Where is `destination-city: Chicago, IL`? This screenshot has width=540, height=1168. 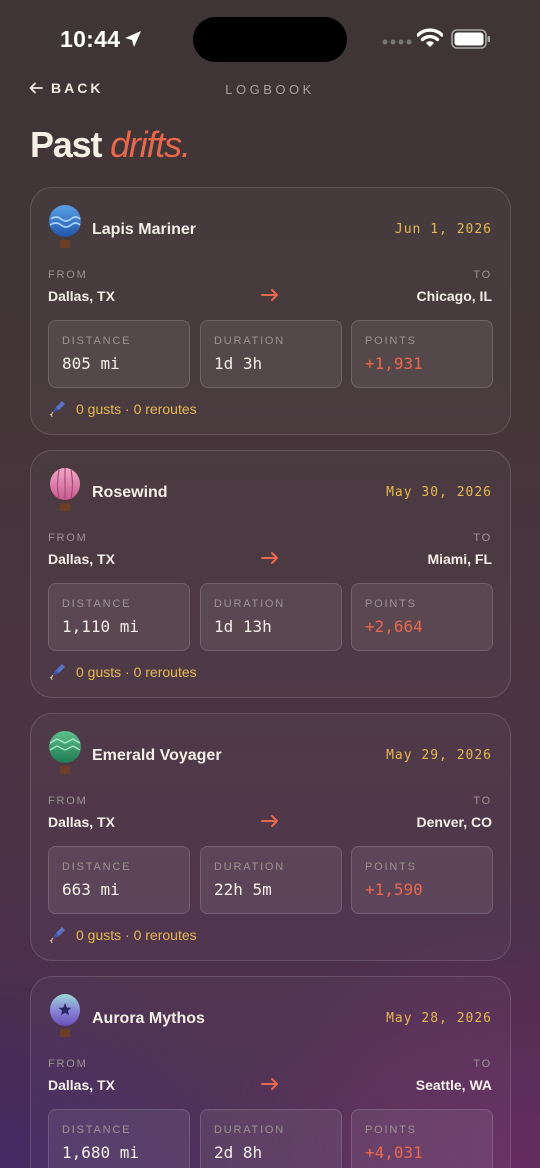 destination-city: Chicago, IL is located at coordinates (454, 296).